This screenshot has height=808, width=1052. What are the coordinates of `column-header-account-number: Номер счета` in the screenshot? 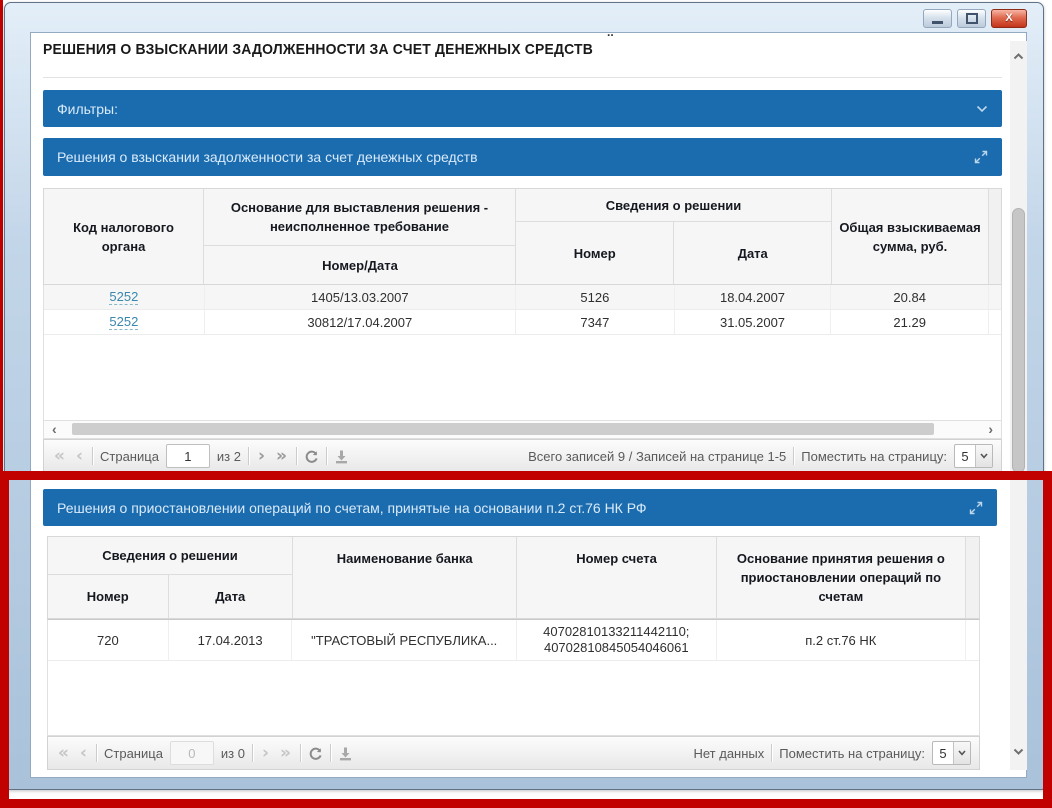 It's located at (617, 577).